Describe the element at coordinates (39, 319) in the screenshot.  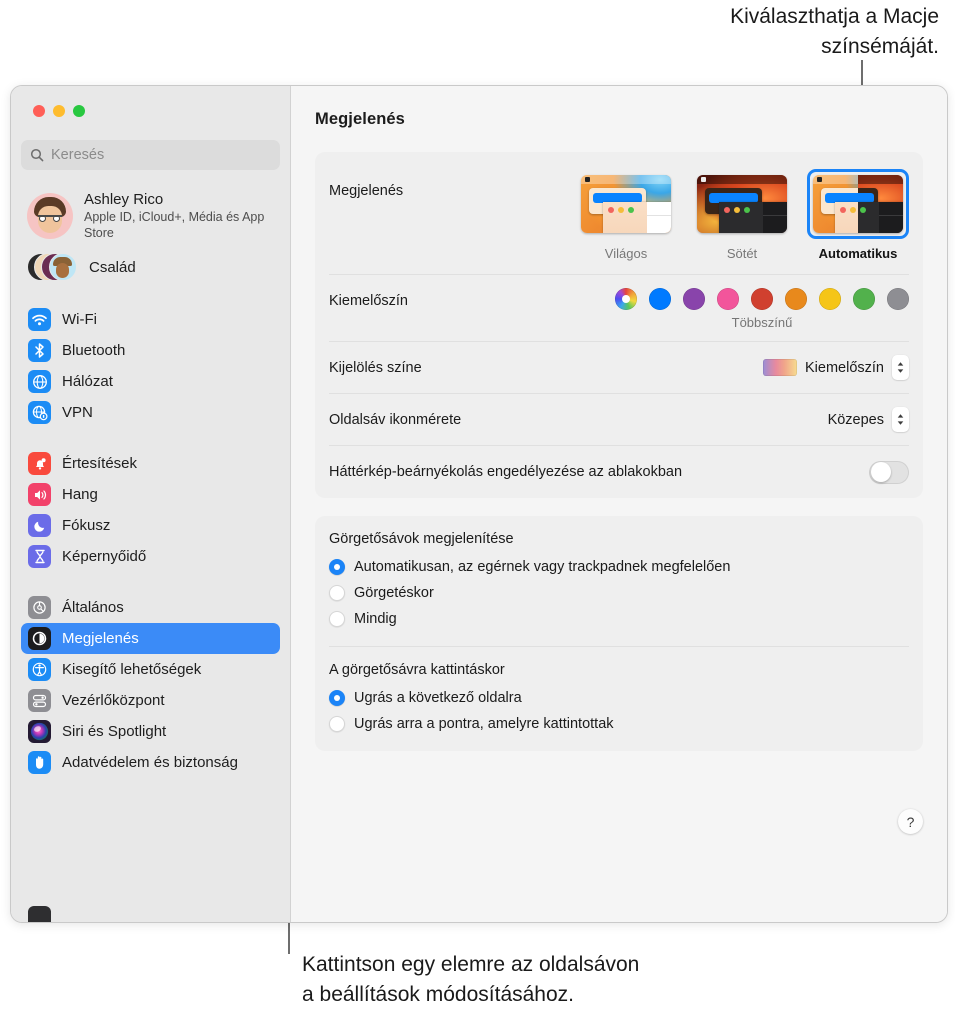
I see `wifi-icon` at that location.